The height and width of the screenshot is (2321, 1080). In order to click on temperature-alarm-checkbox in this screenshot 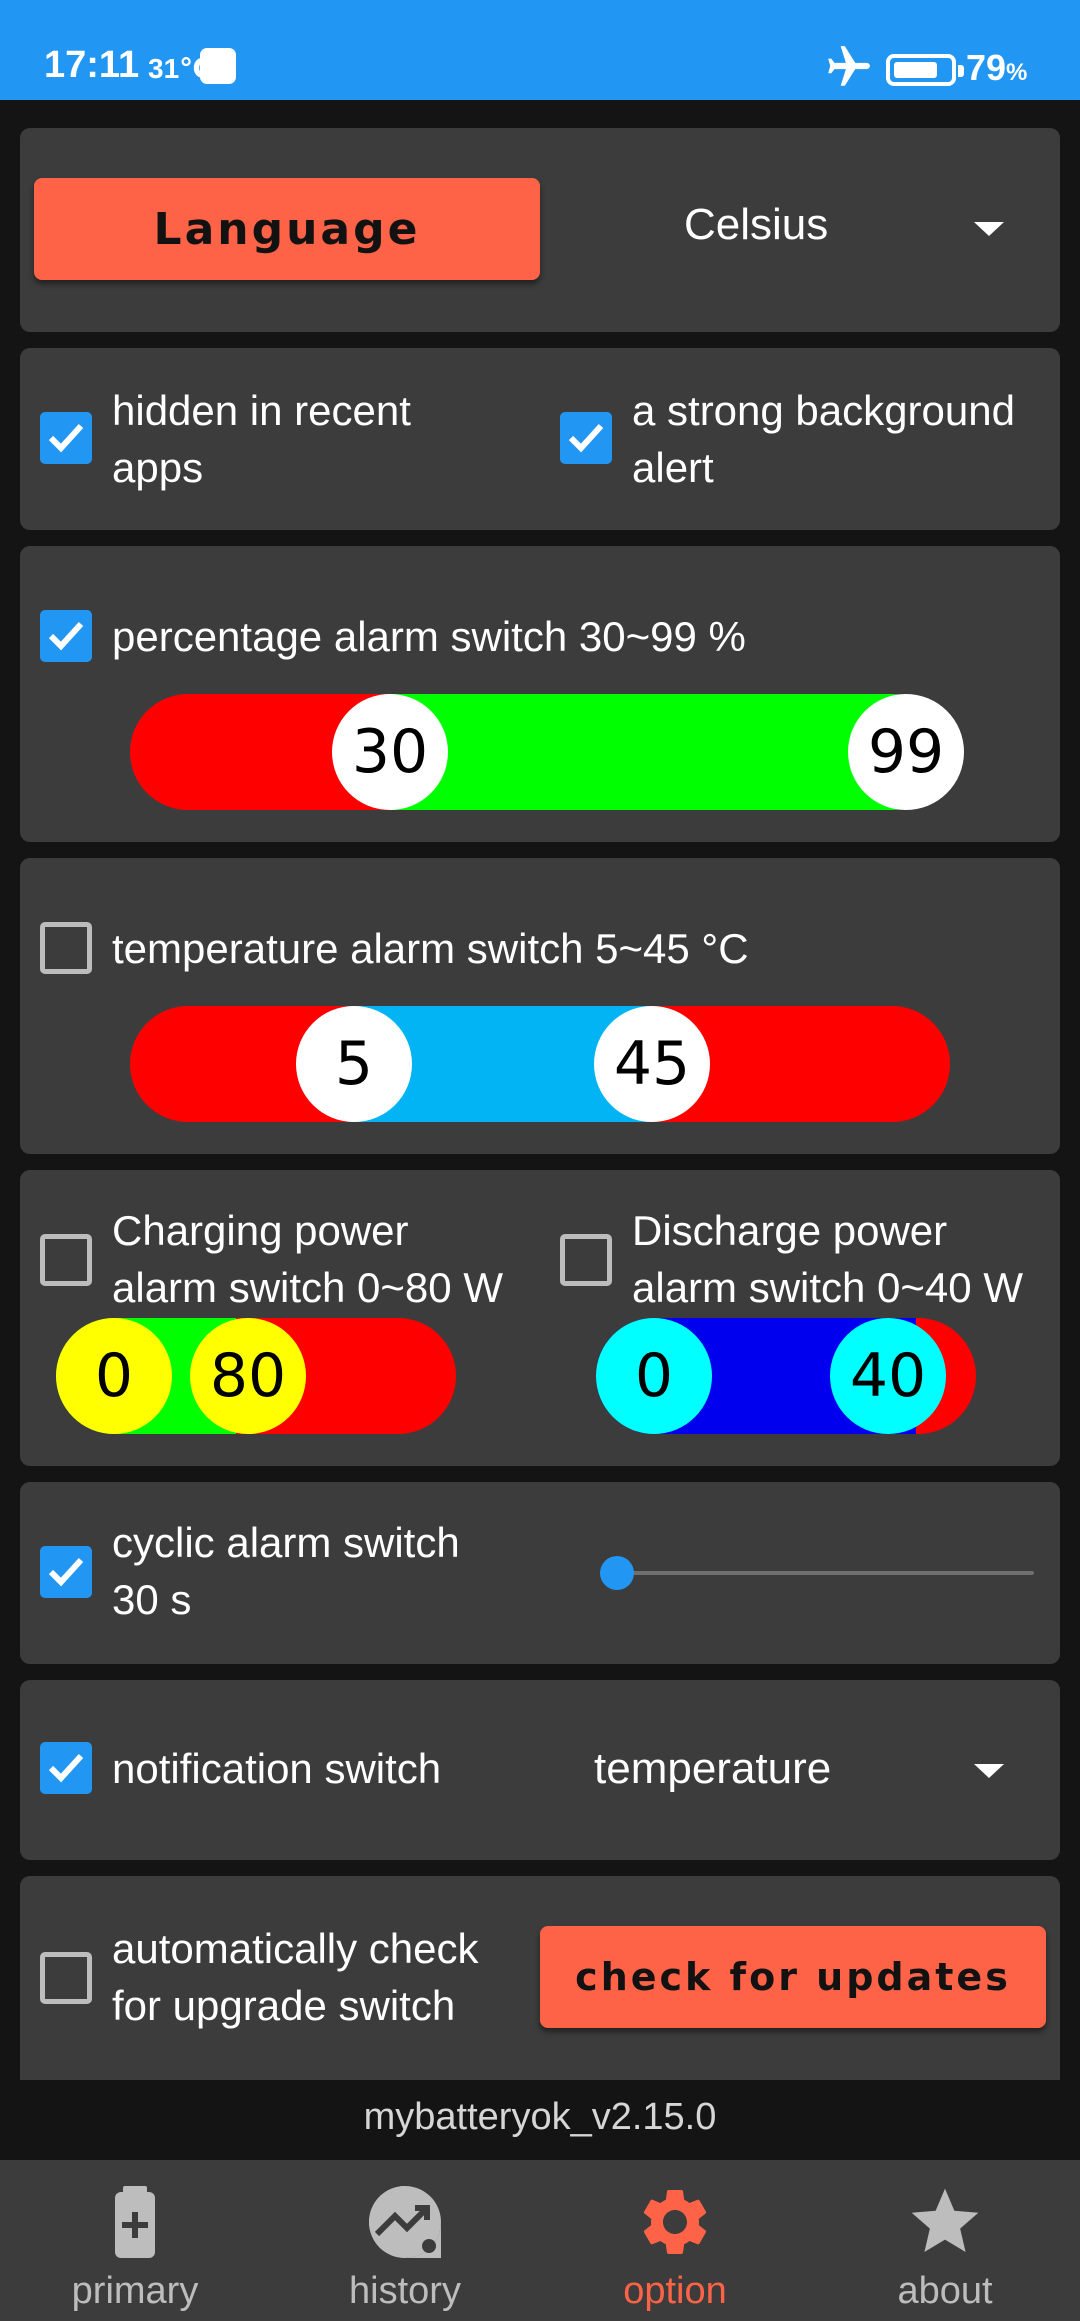, I will do `click(66, 948)`.